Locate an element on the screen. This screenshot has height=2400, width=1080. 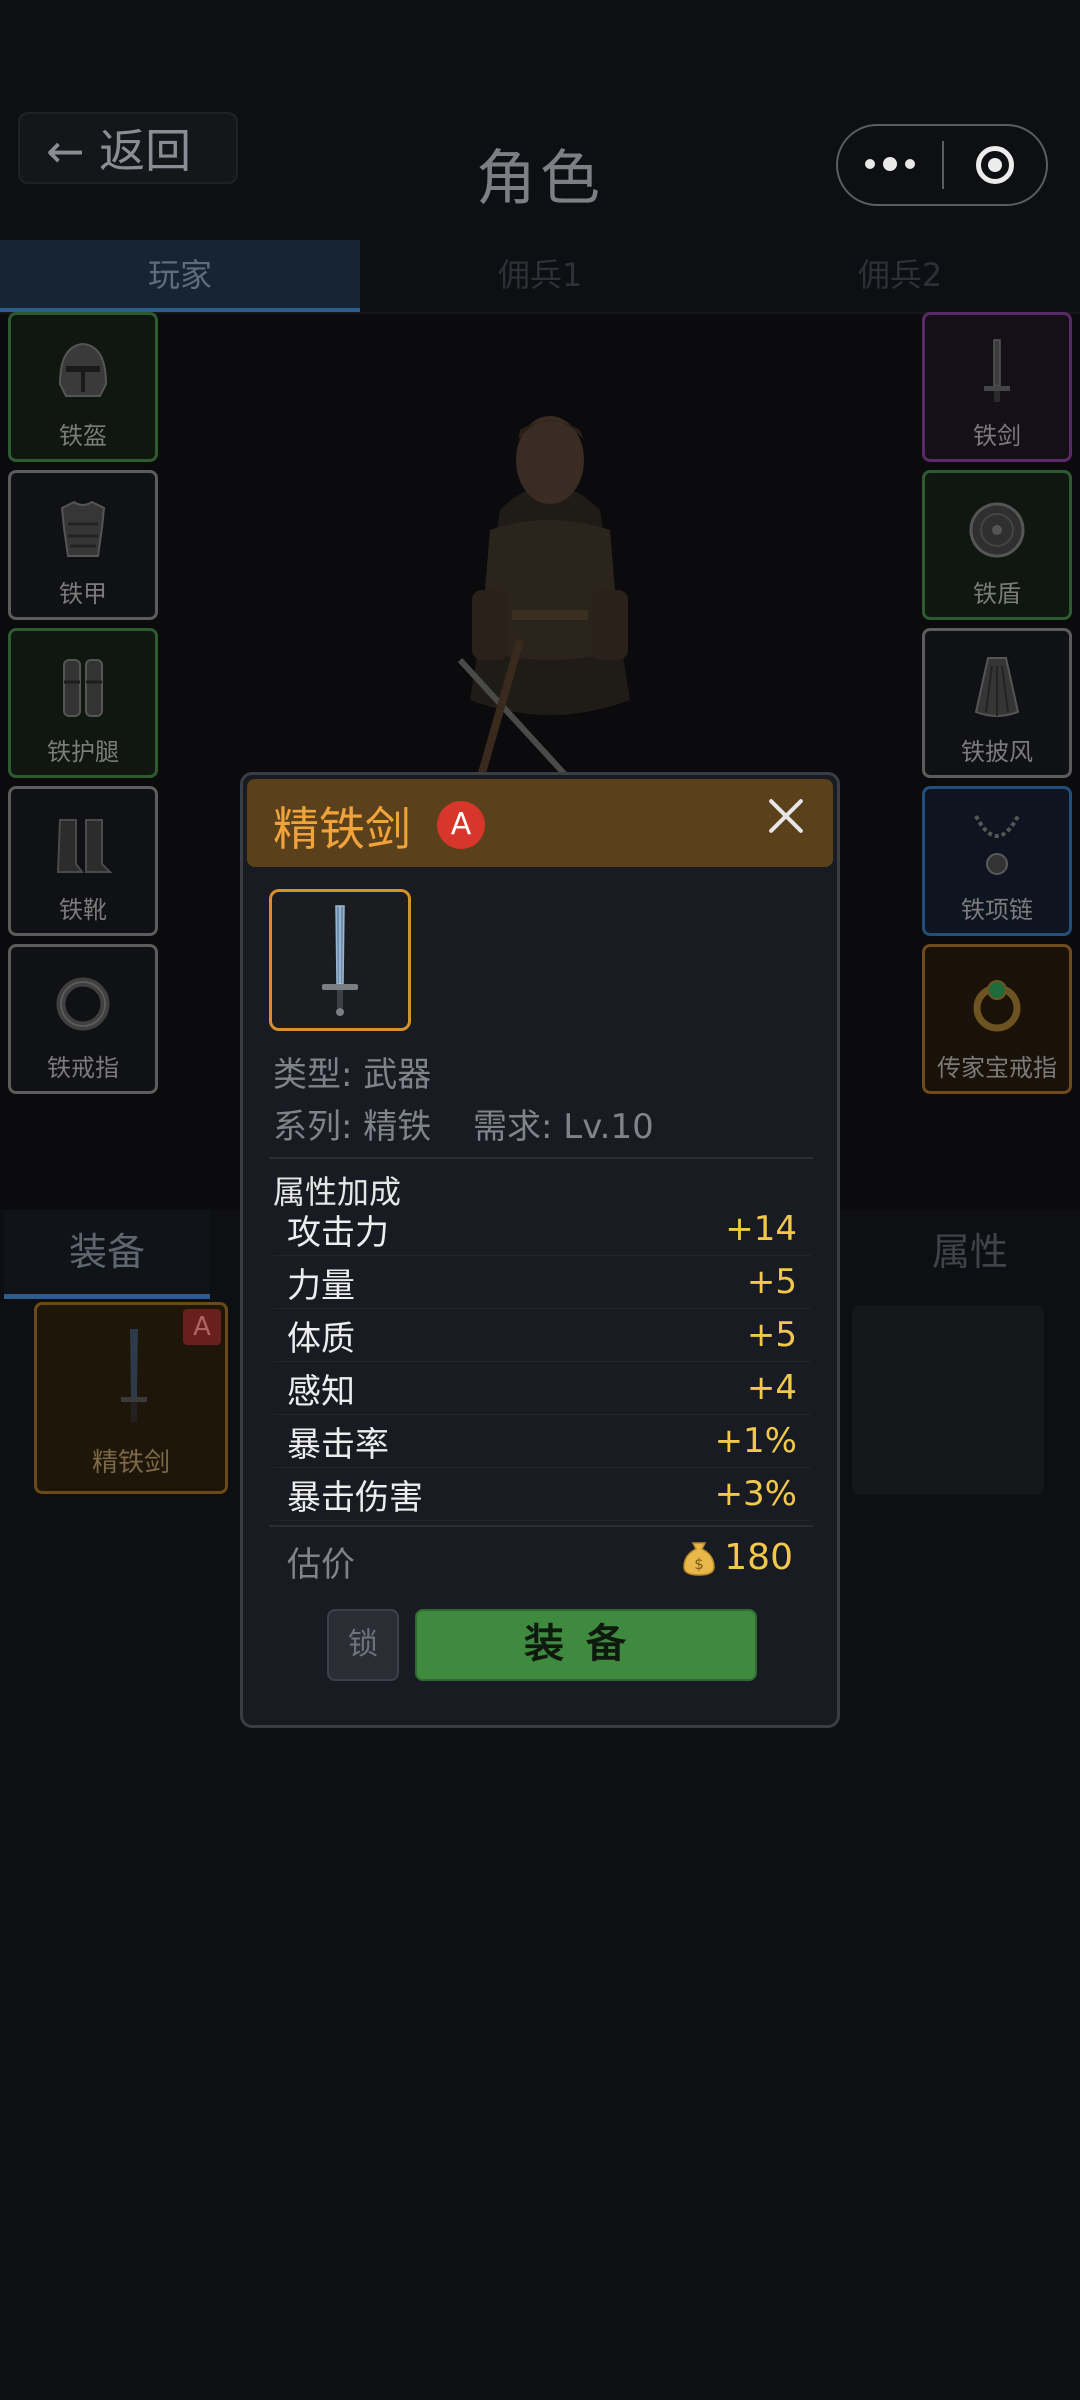
slot-label: 铁护腿 is located at coordinates (83, 752).